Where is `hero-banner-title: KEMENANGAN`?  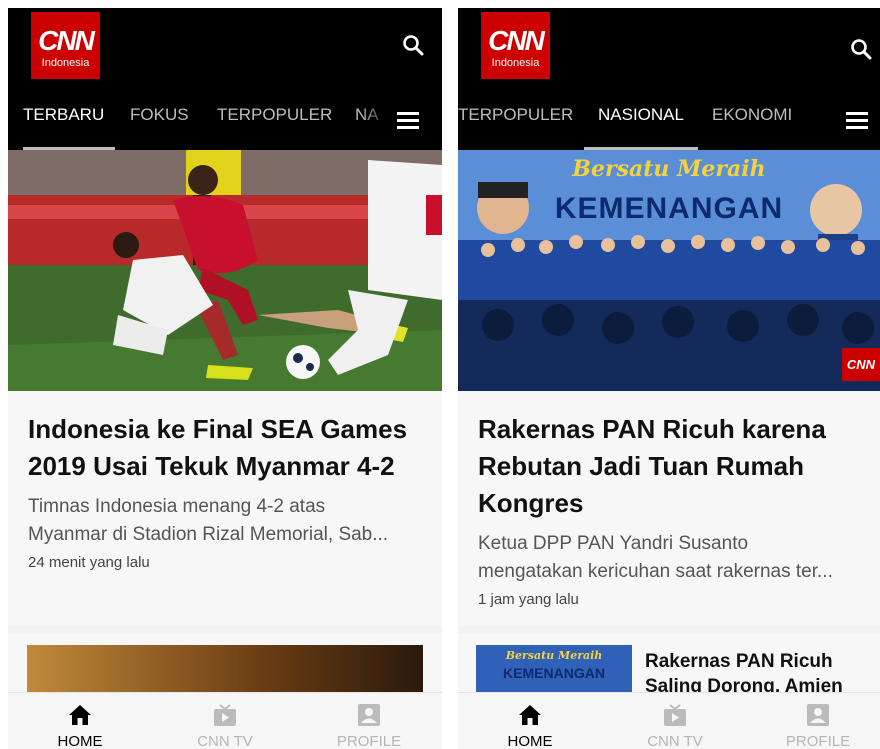
hero-banner-title: KEMENANGAN is located at coordinates (669, 208).